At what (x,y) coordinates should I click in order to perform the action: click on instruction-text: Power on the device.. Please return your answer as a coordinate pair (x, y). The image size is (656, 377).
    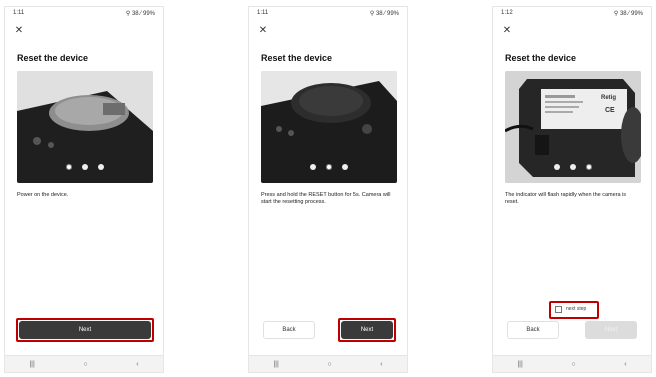
    Looking at the image, I should click on (43, 195).